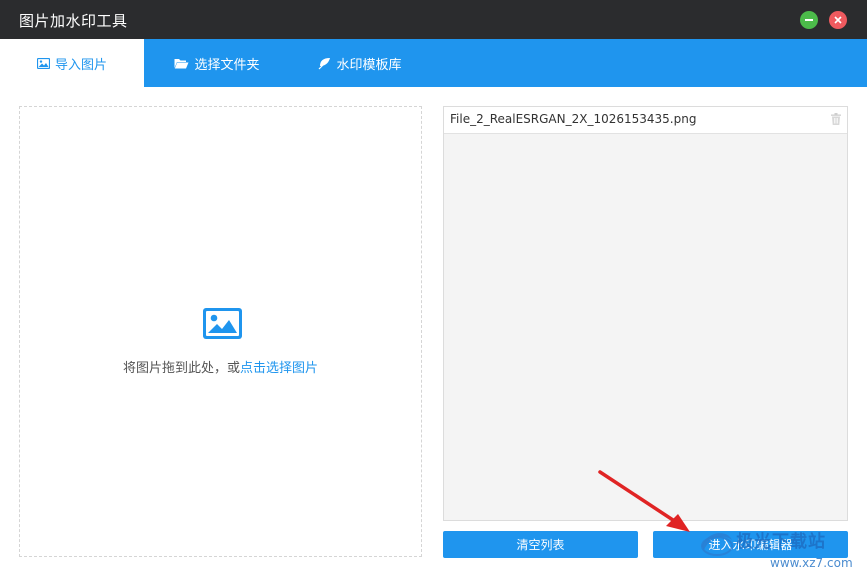  Describe the element at coordinates (181, 63) in the screenshot. I see `folder-open-icon` at that location.